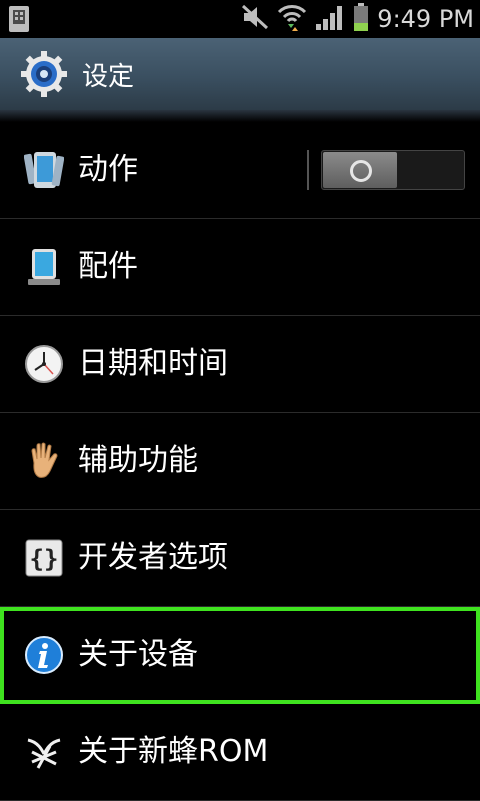  I want to click on settings-item-label: 关于新蜂ROM, so click(173, 751).